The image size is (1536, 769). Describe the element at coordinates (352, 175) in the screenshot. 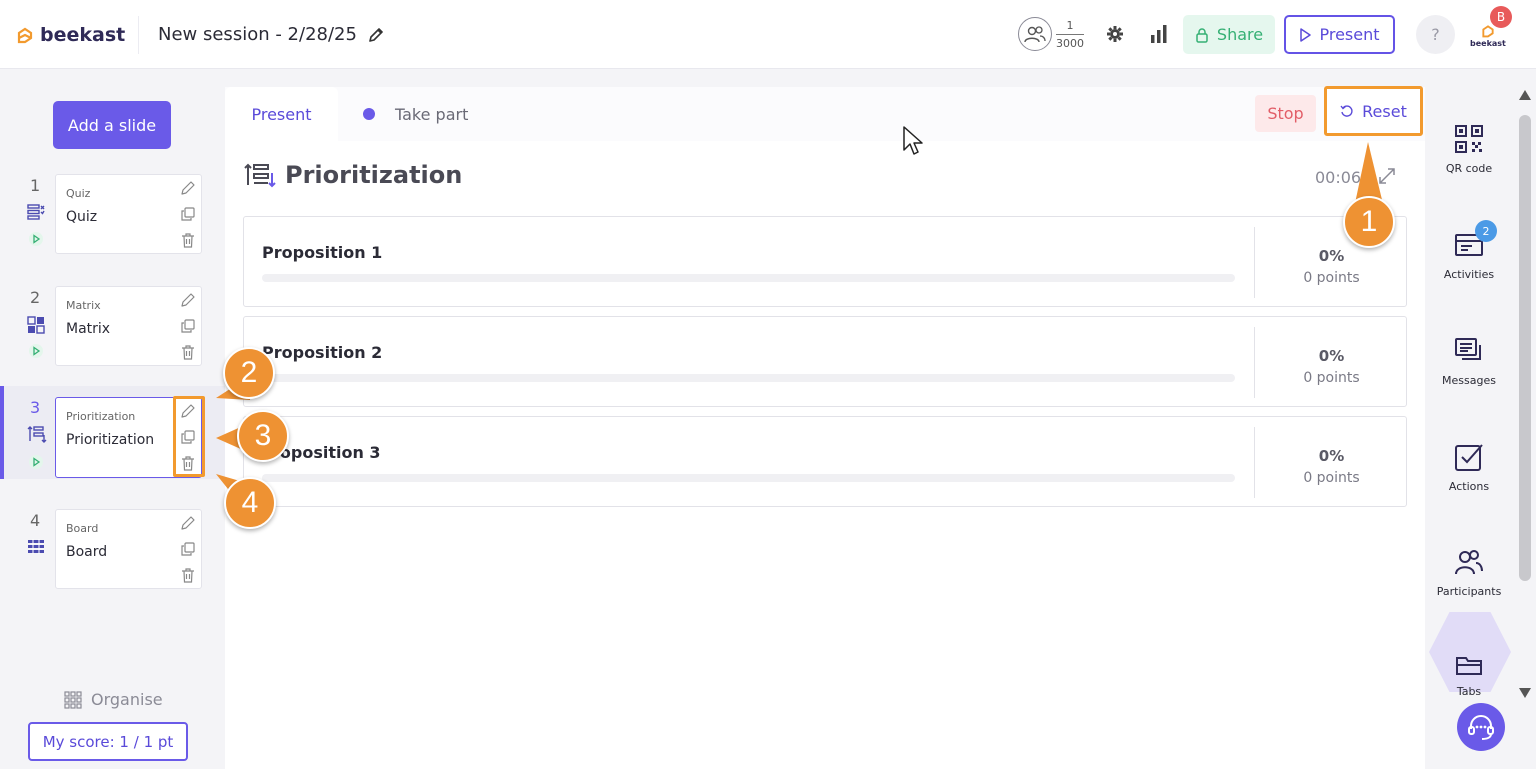

I see `activity-header: Prioritization` at that location.